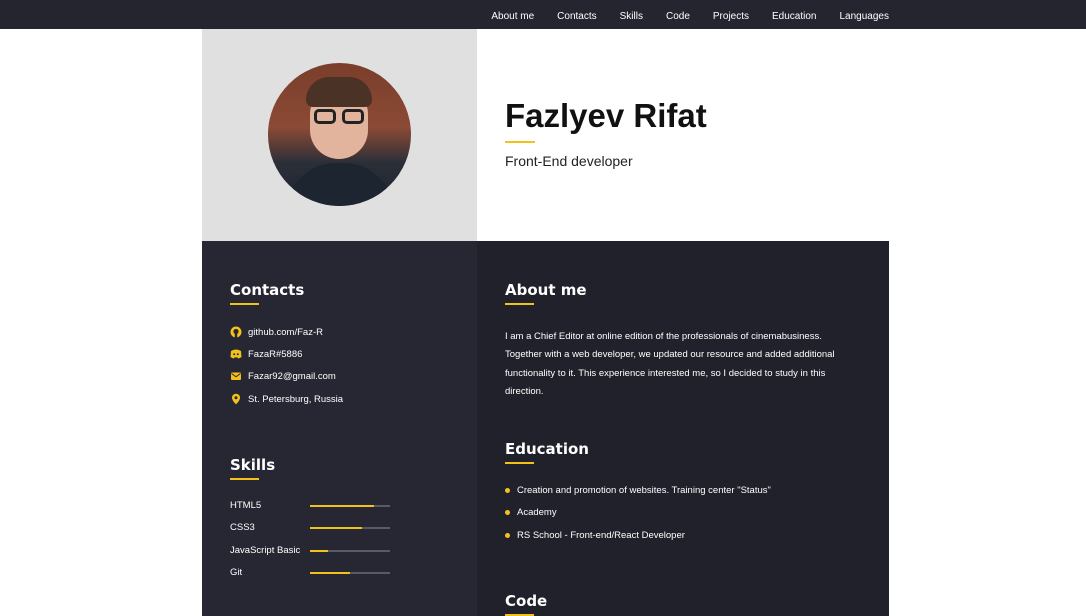 The image size is (1086, 616). I want to click on contact-discord: FazaR#5886, so click(266, 354).